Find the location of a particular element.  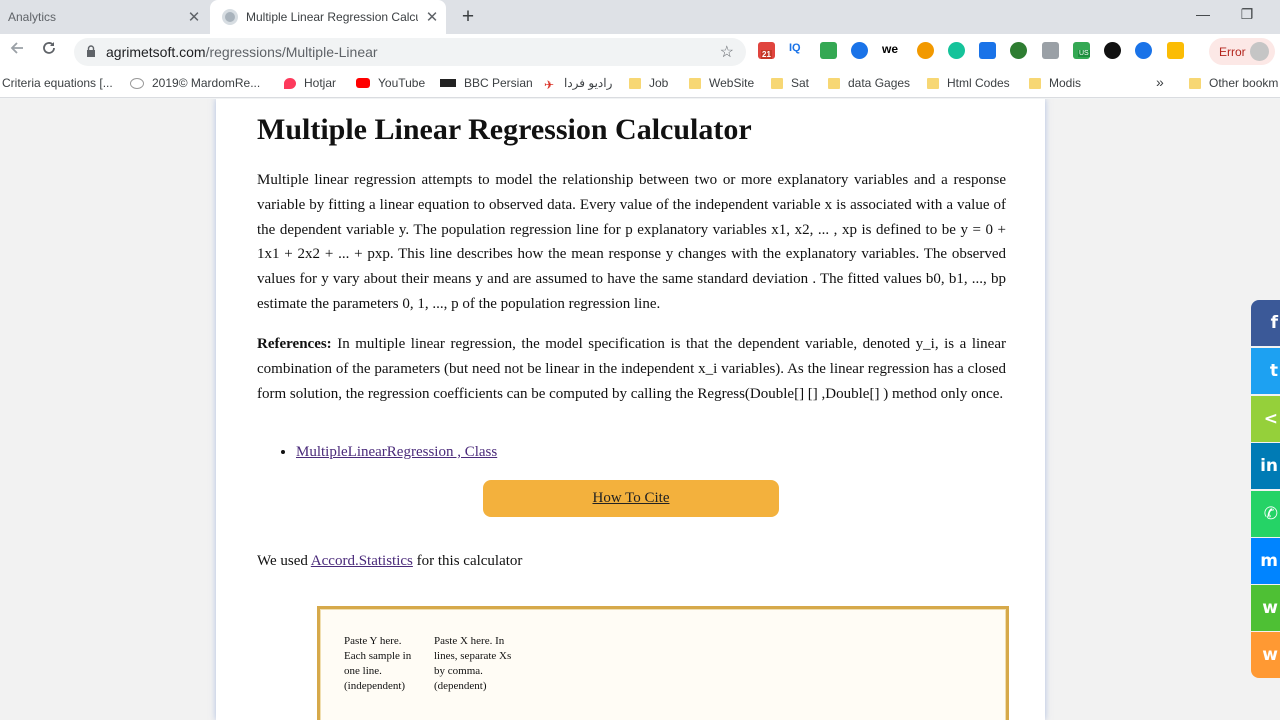

page-title: Multiple Linear Regression Calculator is located at coordinates (504, 129).